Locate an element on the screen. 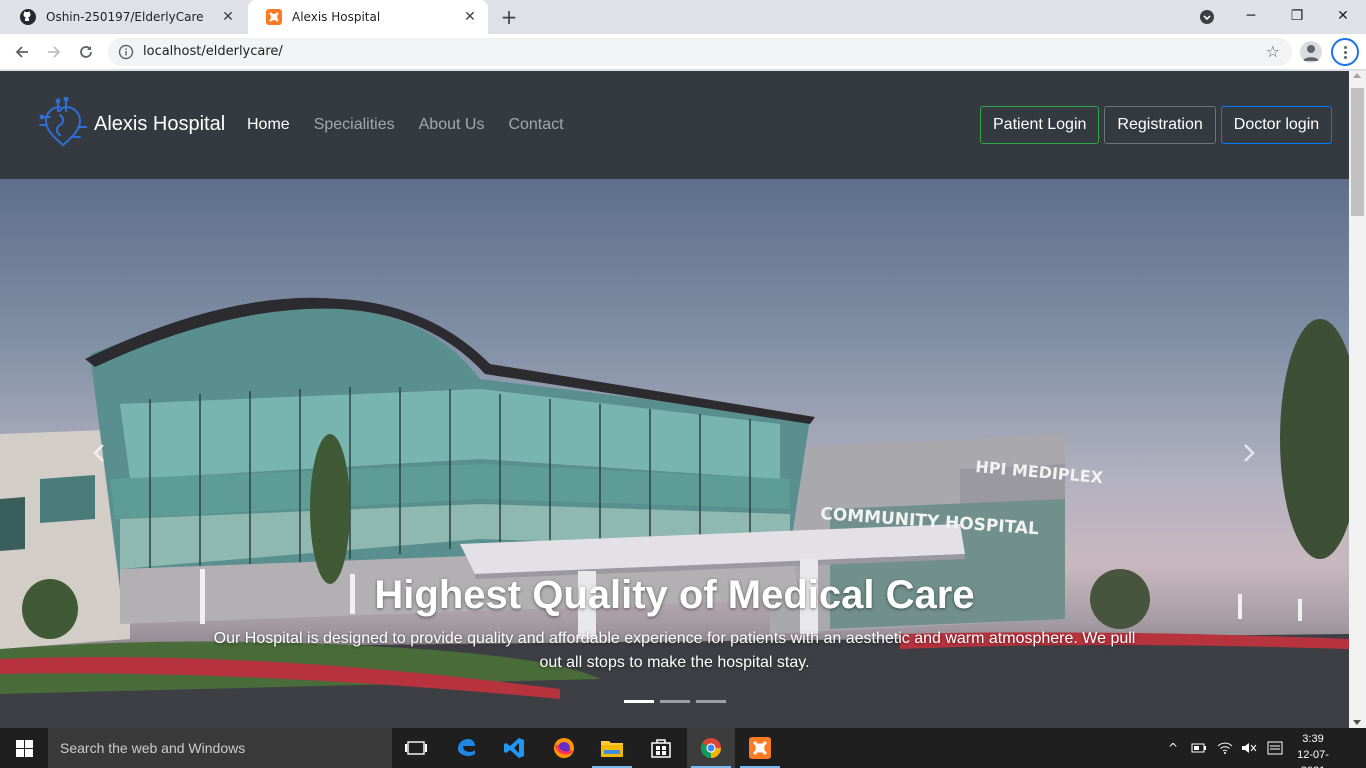 The image size is (1366, 768). site-info-icon is located at coordinates (126, 52).